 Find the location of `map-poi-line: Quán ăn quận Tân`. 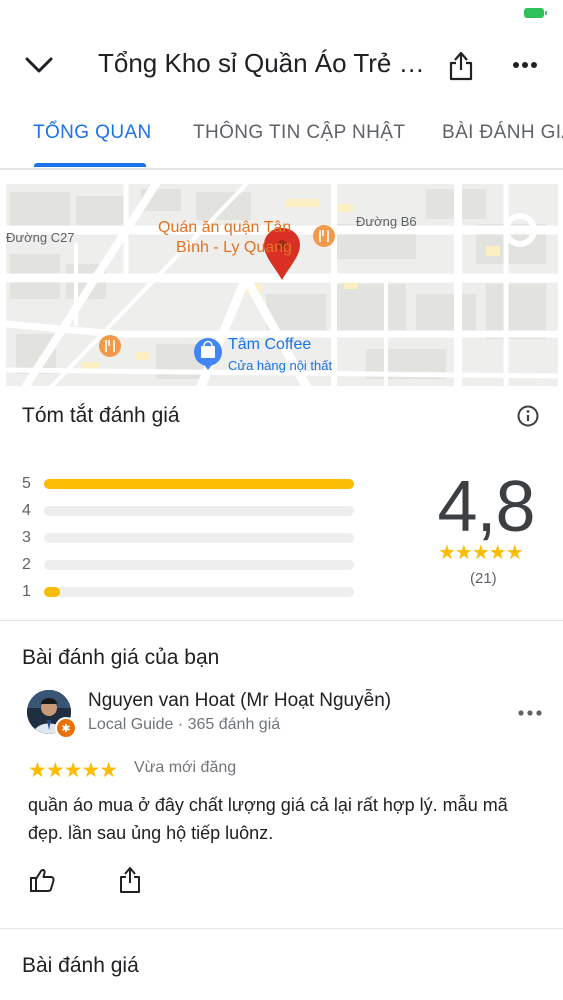

map-poi-line: Quán ăn quận Tân is located at coordinates (225, 227).